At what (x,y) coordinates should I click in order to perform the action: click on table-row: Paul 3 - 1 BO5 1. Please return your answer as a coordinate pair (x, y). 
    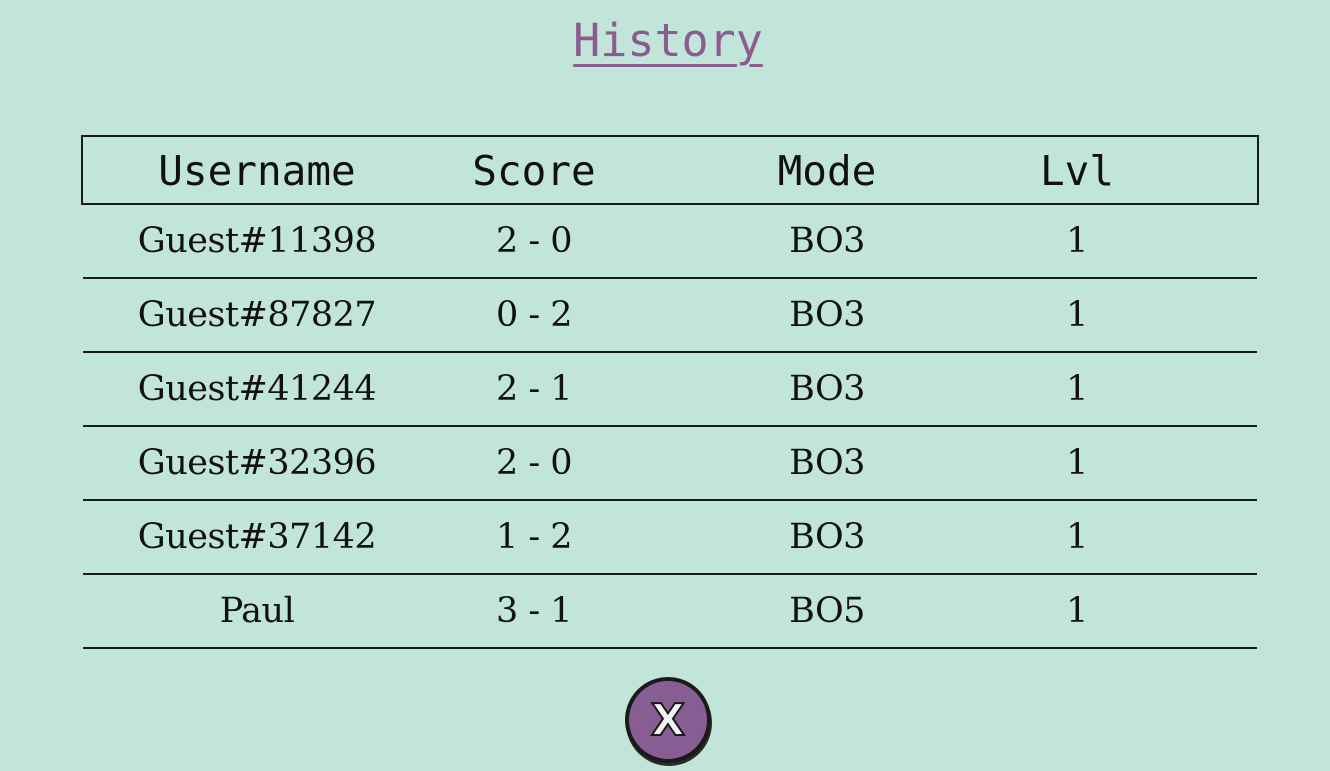
    Looking at the image, I should click on (670, 612).